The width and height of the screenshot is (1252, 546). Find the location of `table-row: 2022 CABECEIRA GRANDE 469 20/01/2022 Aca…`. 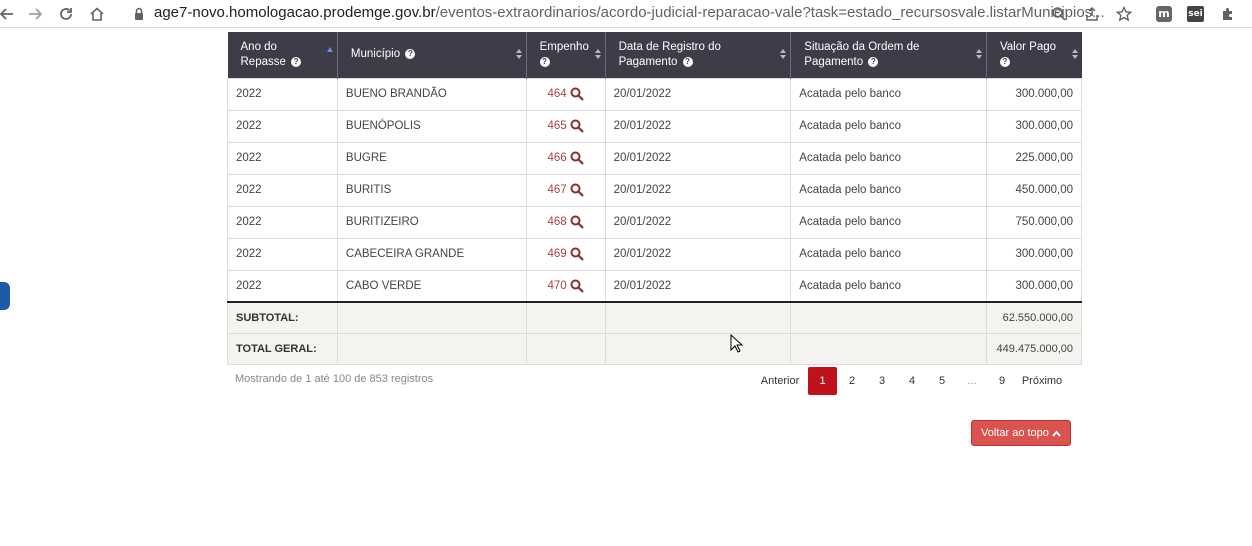

table-row: 2022 CABECEIRA GRANDE 469 20/01/2022 Aca… is located at coordinates (655, 254).